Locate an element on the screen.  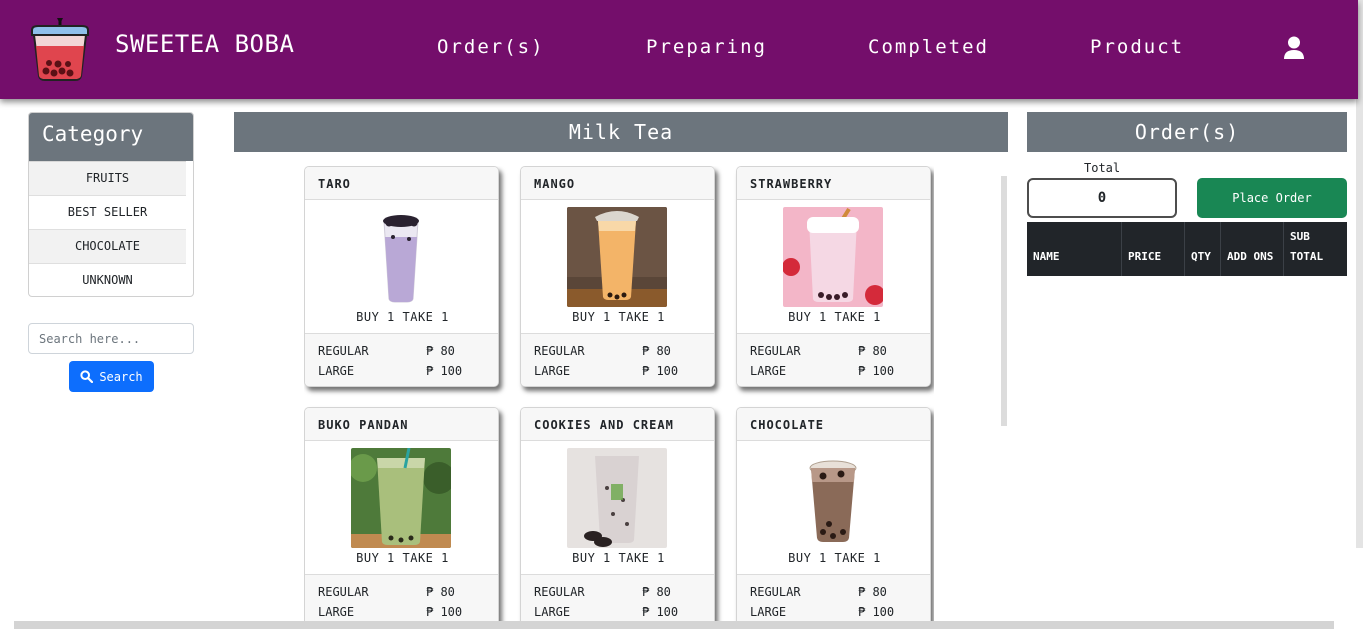
page-horizontal-scrollbar is located at coordinates (674, 625).